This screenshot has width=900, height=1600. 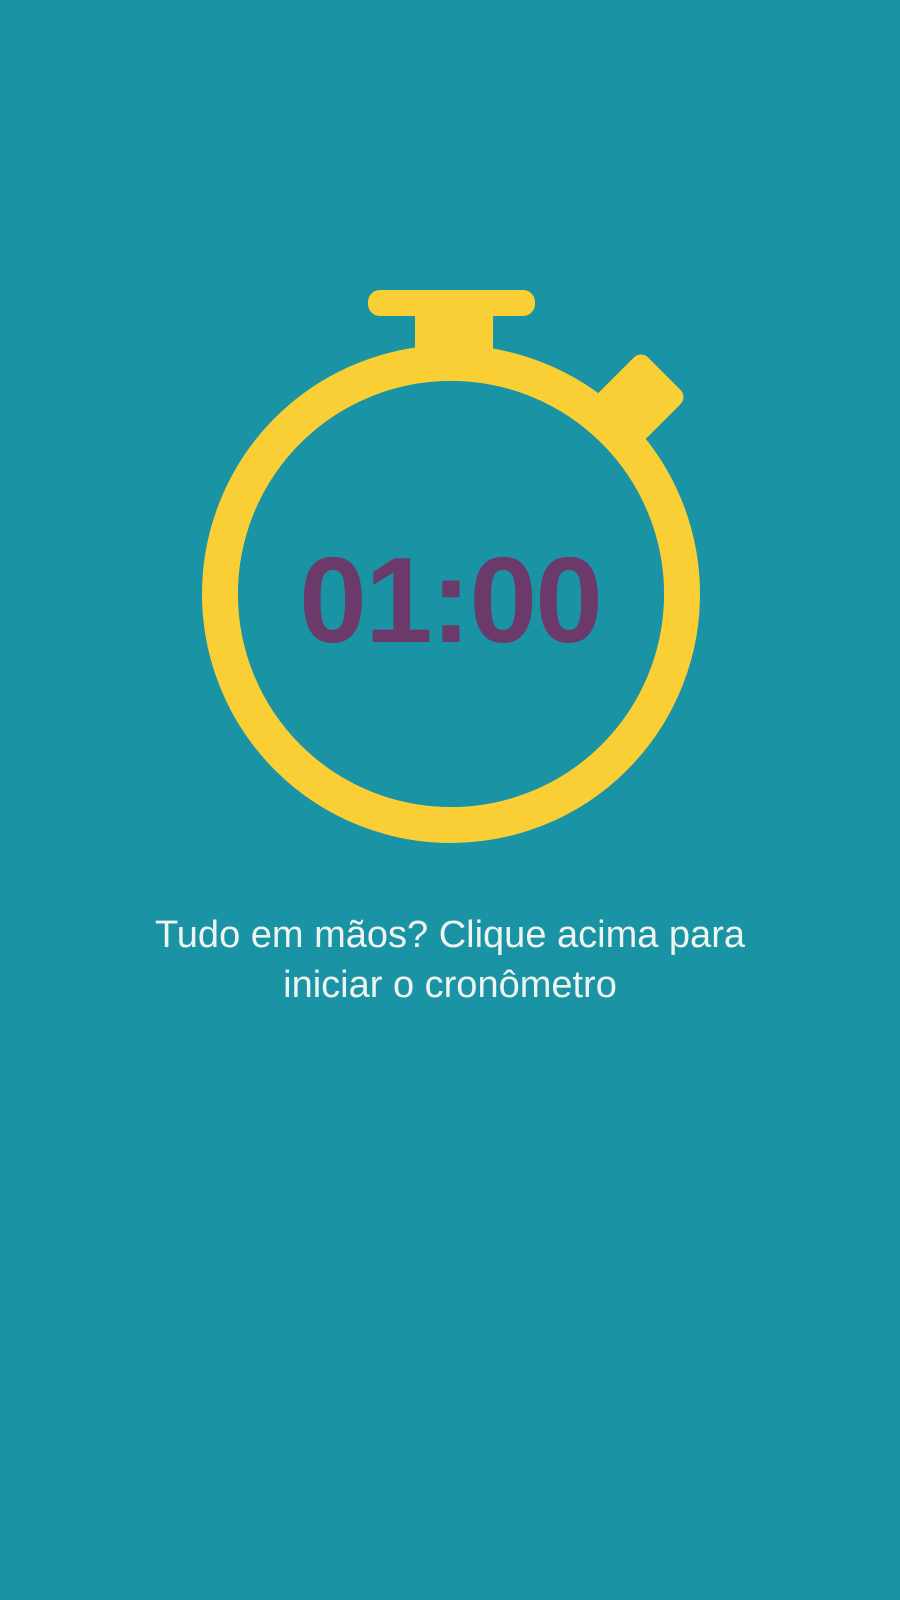 What do you see at coordinates (450, 935) in the screenshot?
I see `hint-line-1: Tudo em mãos? Clique acima para` at bounding box center [450, 935].